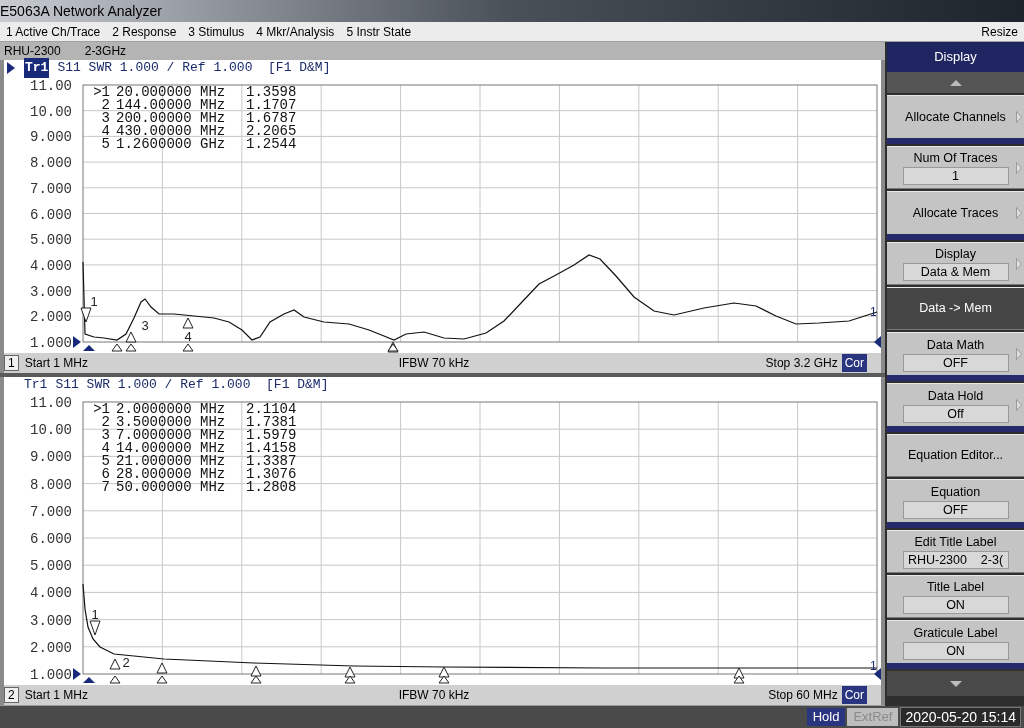 The height and width of the screenshot is (728, 1024). Describe the element at coordinates (960, 717) in the screenshot. I see `date-time: 2020-05-20 15:14` at that location.